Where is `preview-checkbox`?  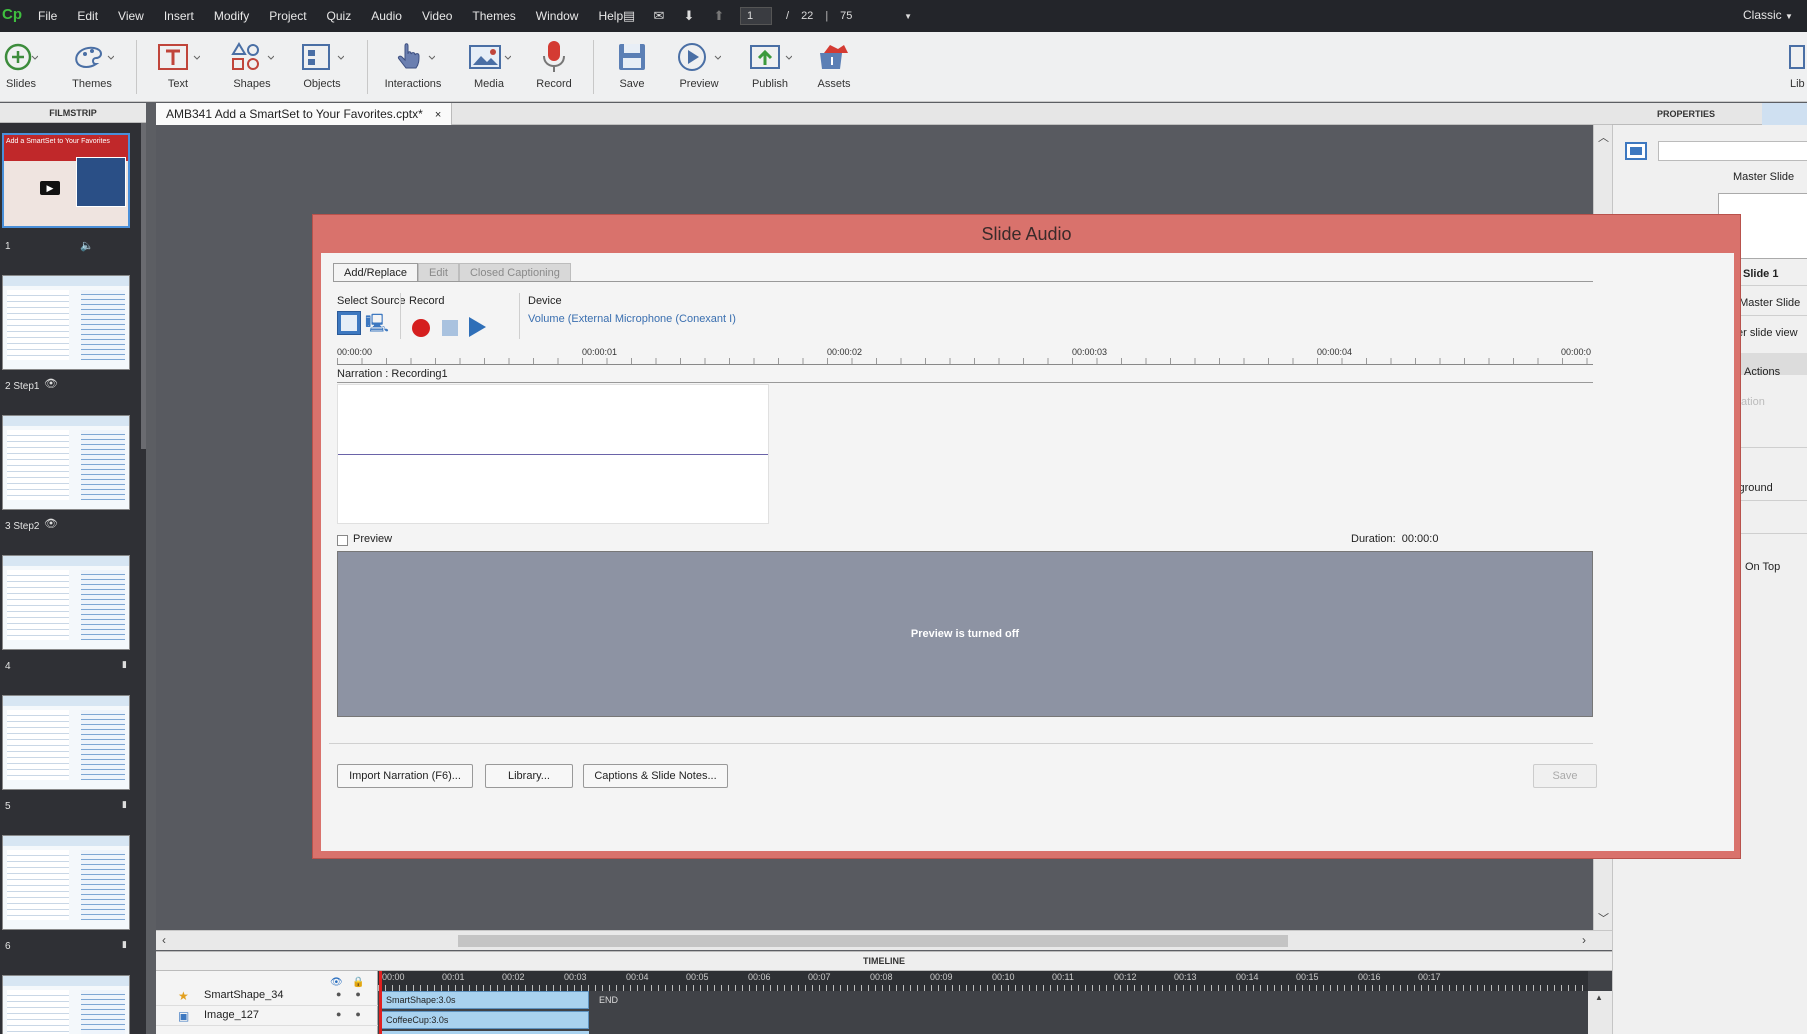 preview-checkbox is located at coordinates (342, 540).